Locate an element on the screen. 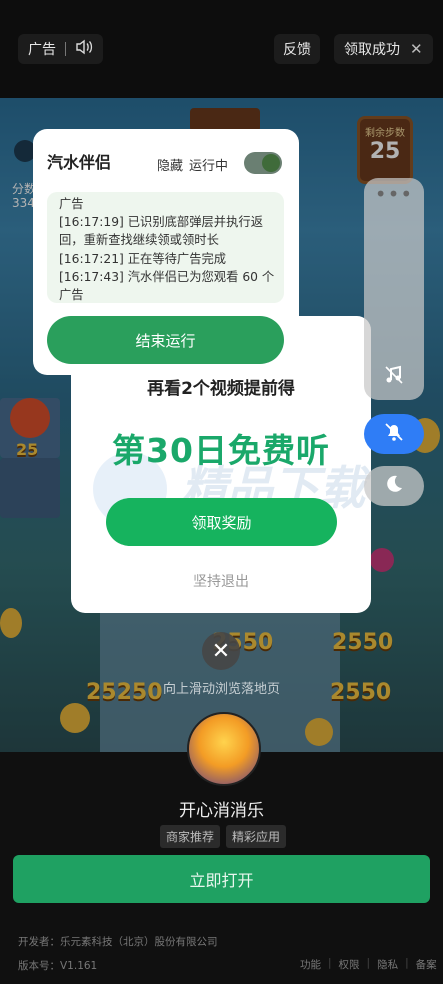  app-icon is located at coordinates (224, 749).